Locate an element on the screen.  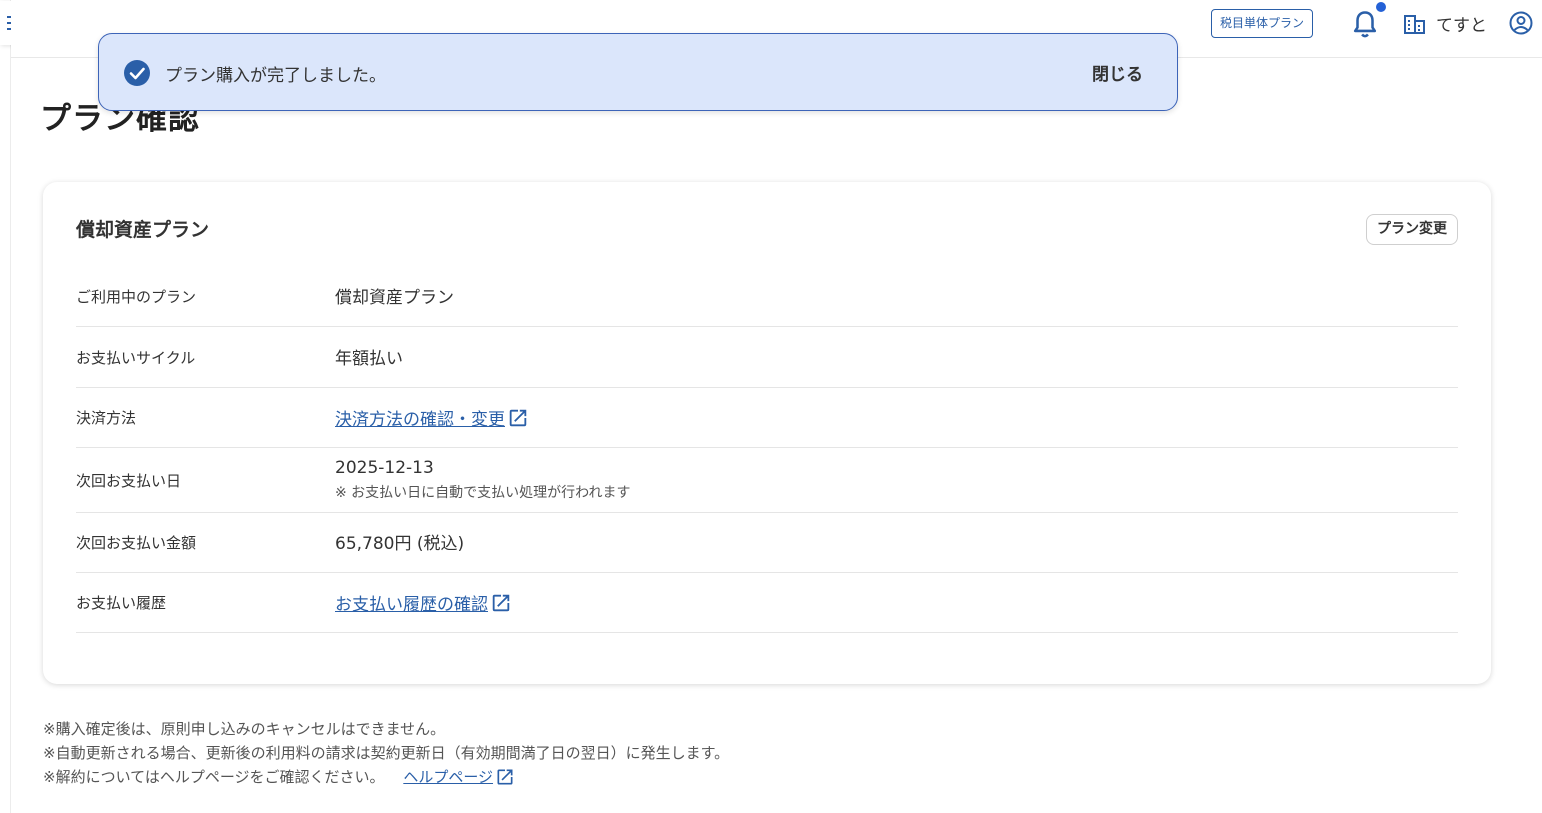
payment-history-link: お支払い履歴の確認 is located at coordinates (423, 602).